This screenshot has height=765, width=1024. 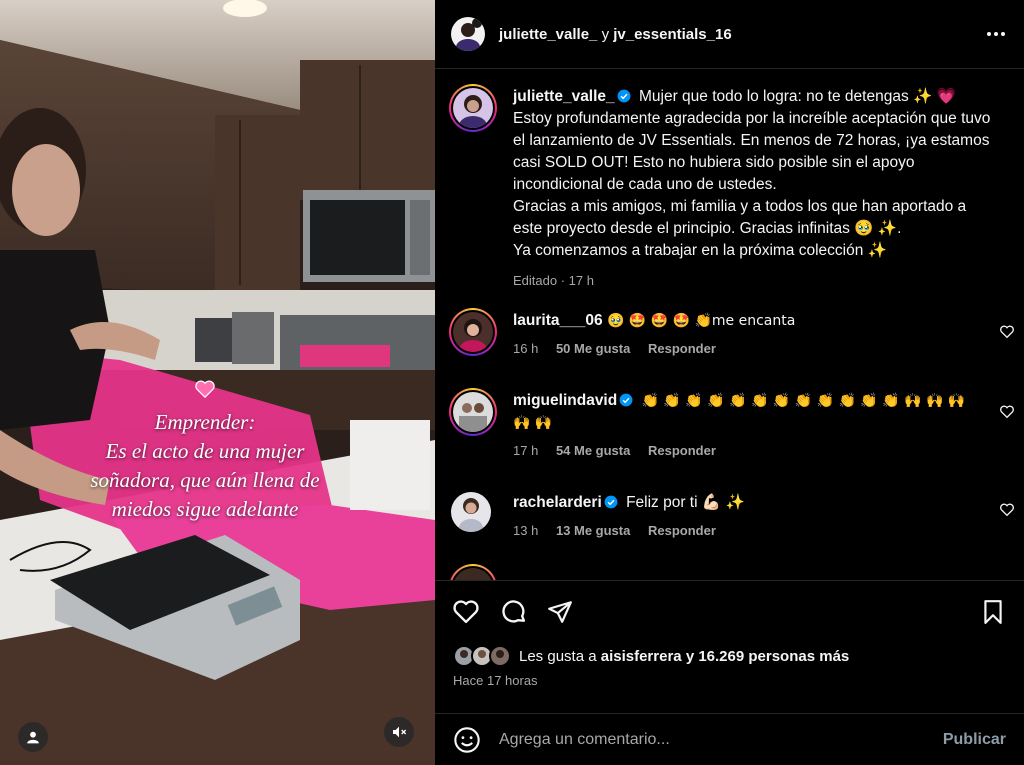 What do you see at coordinates (605, 34) in the screenshot?
I see `header-conjunction: y` at bounding box center [605, 34].